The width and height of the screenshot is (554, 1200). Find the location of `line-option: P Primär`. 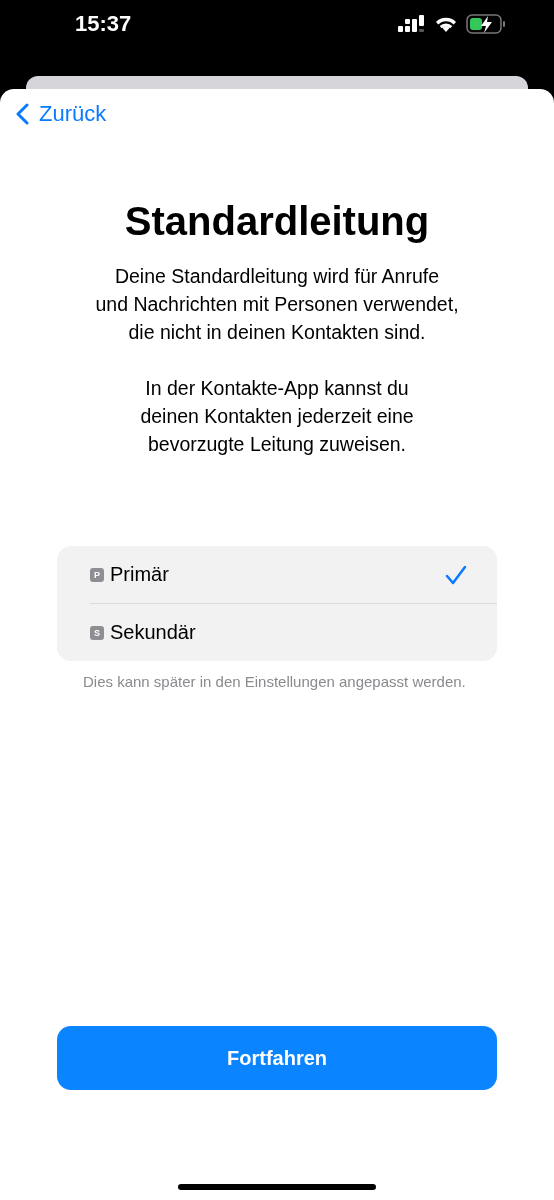

line-option: P Primär is located at coordinates (293, 574).